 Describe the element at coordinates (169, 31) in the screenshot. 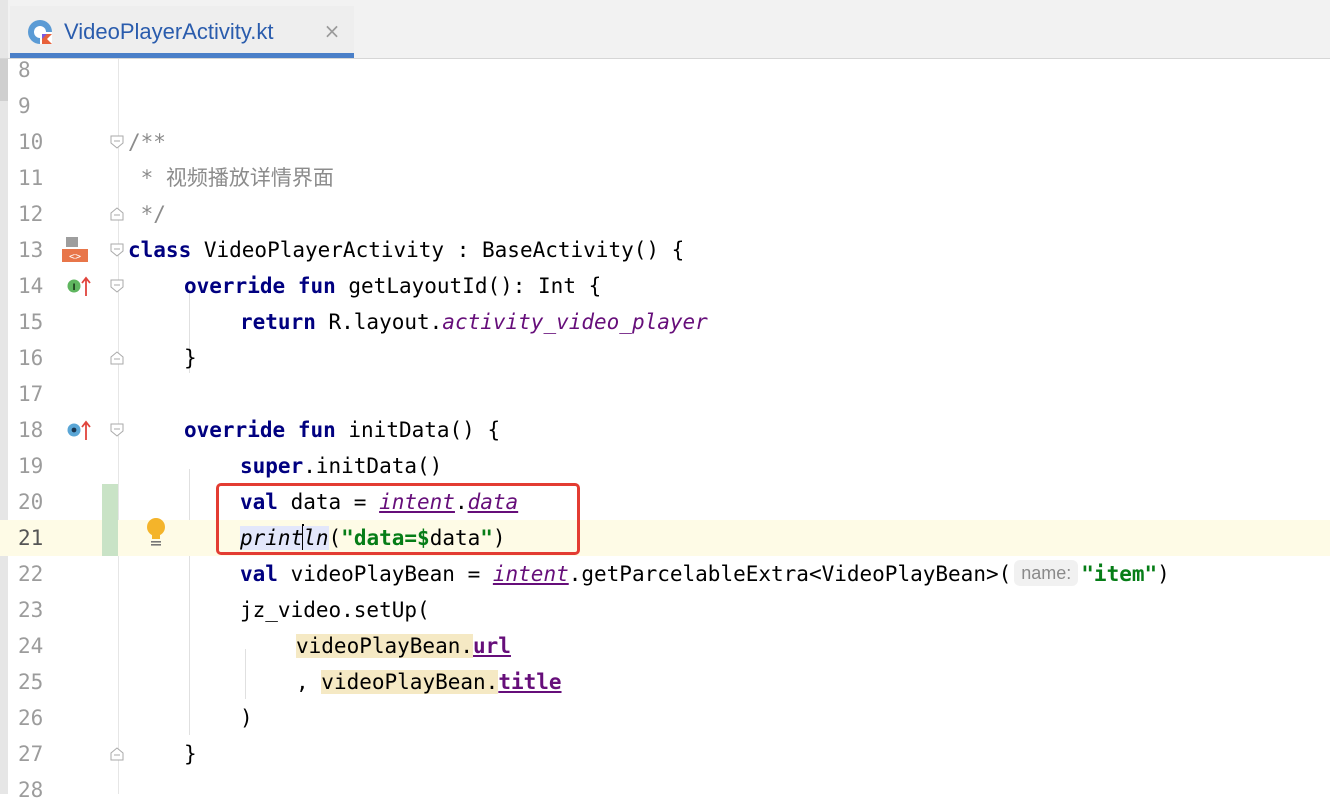

I see `tab-title: VideoPlayerActivity.kt` at that location.